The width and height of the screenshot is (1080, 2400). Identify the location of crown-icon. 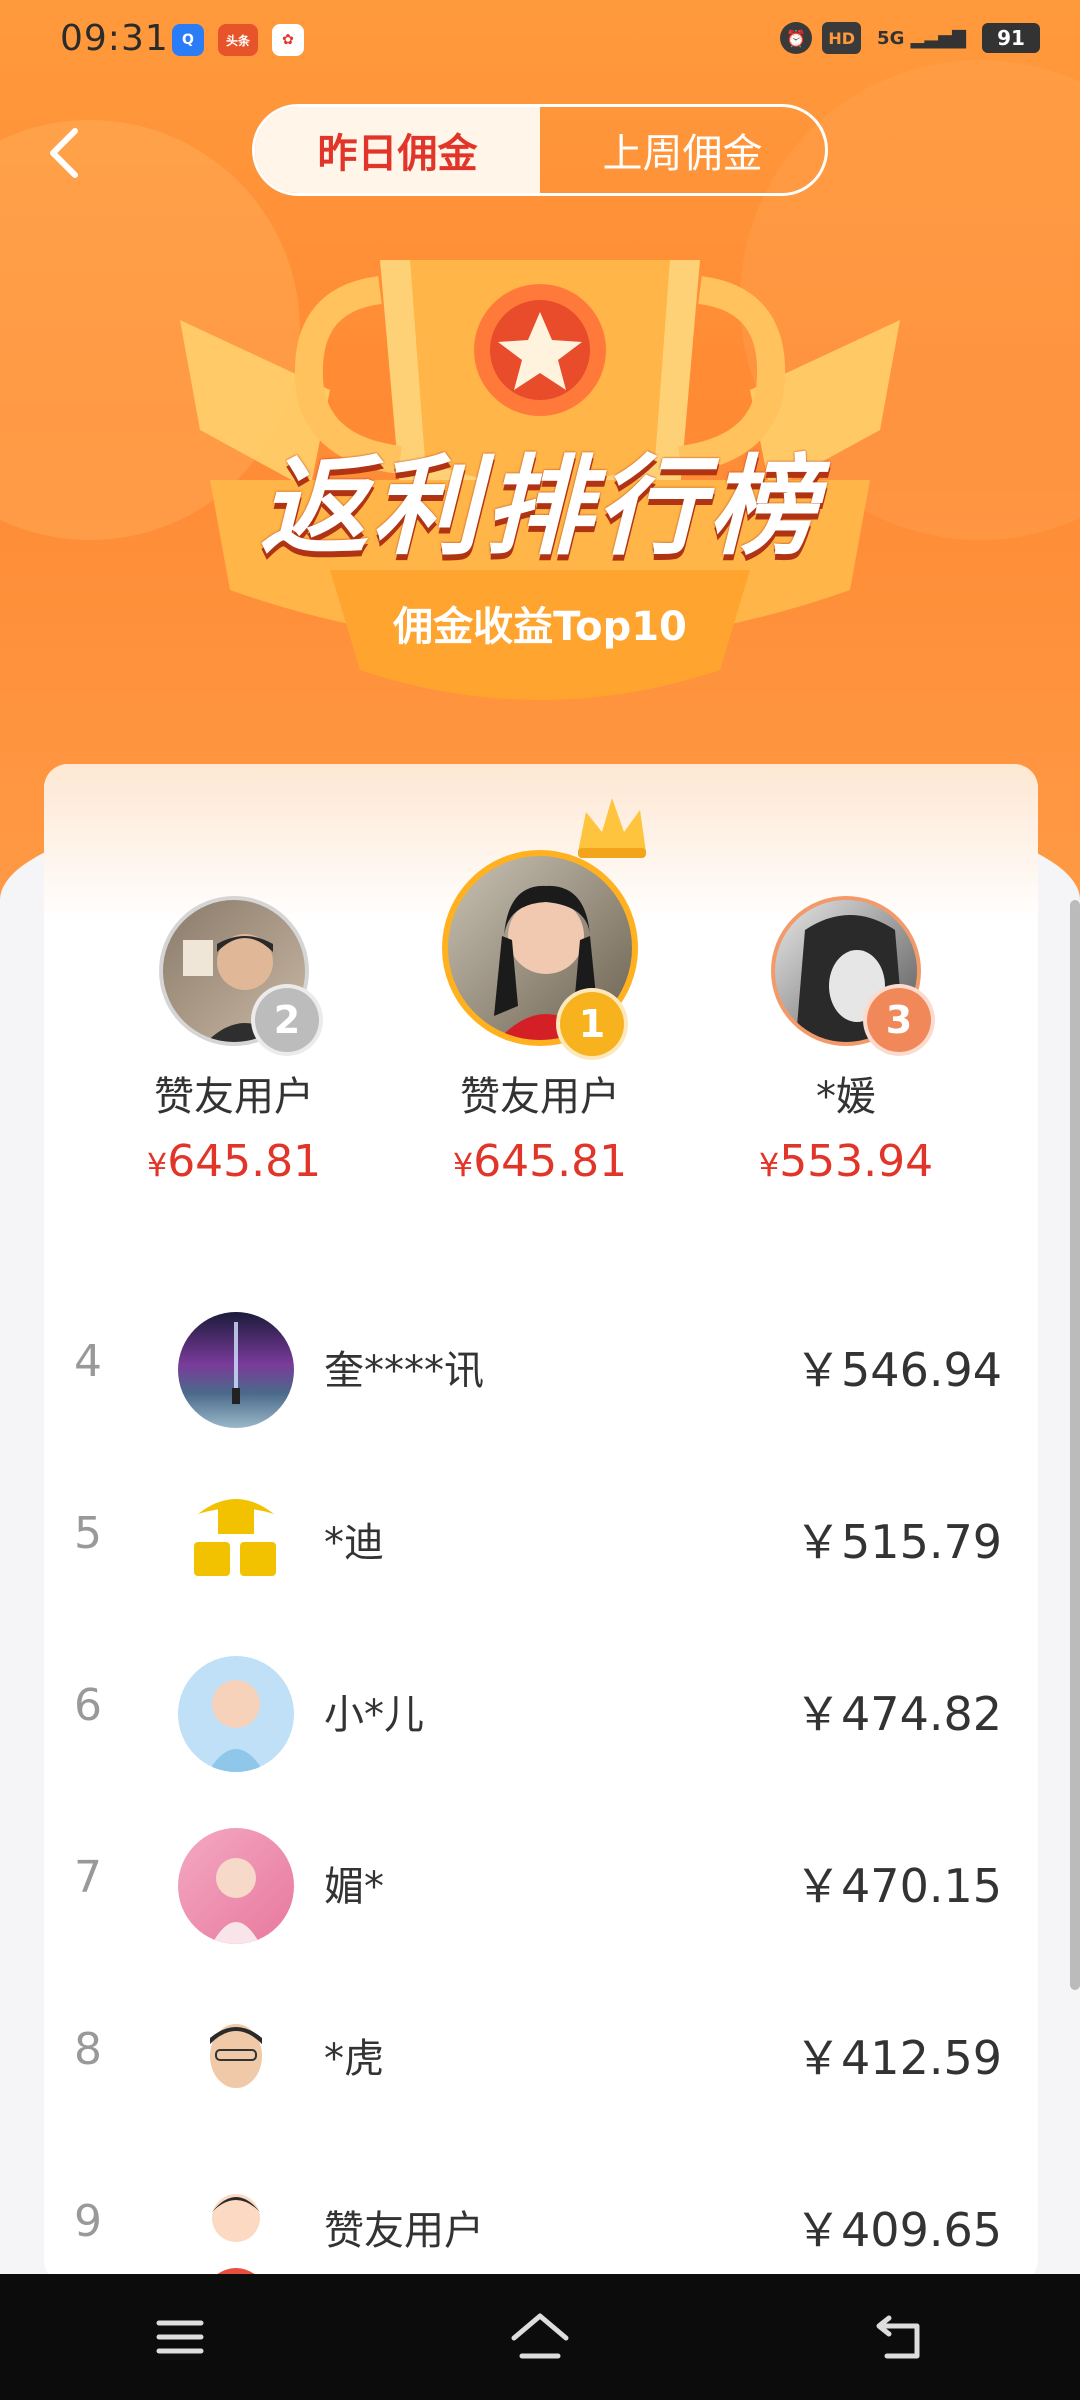
(612, 828).